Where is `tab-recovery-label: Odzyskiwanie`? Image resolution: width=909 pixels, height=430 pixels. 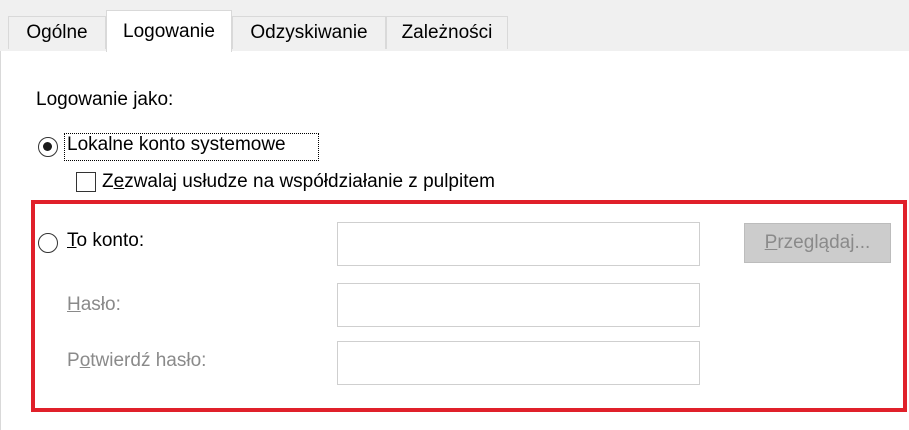
tab-recovery-label: Odzyskiwanie is located at coordinates (309, 32).